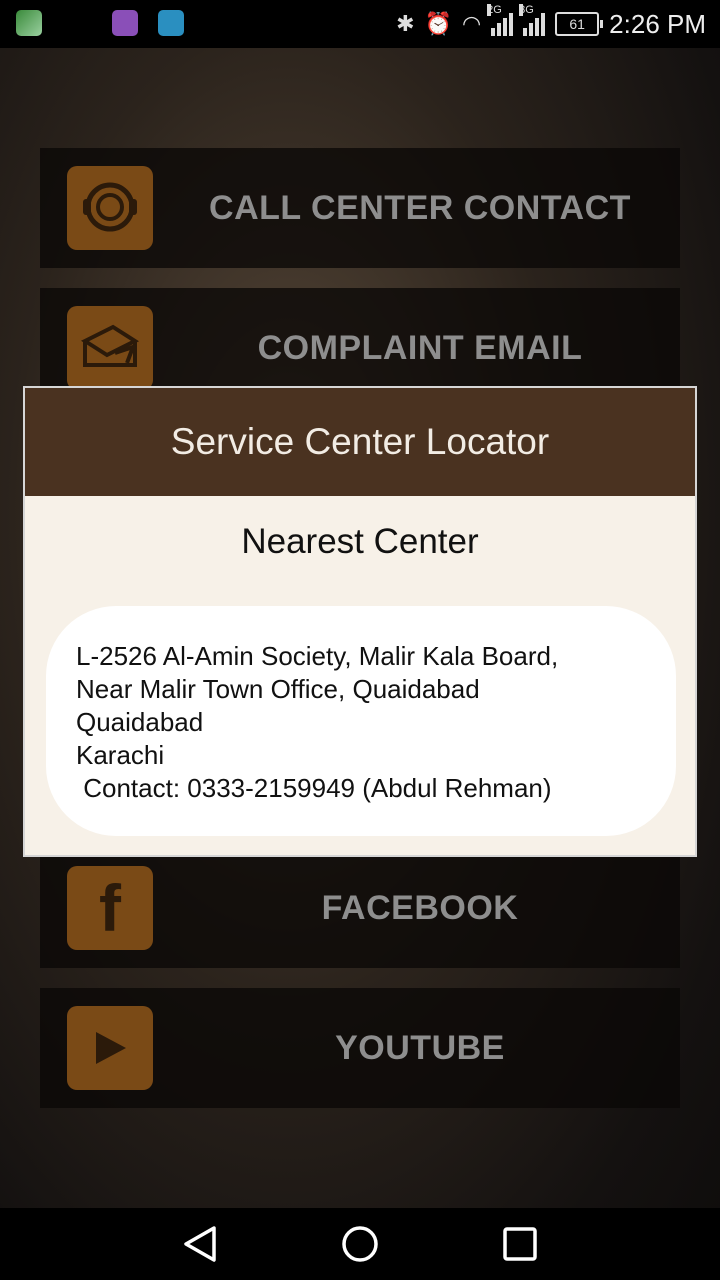 This screenshot has width=720, height=1280. Describe the element at coordinates (438, 23) in the screenshot. I see `alarm-icon: ⏰` at that location.